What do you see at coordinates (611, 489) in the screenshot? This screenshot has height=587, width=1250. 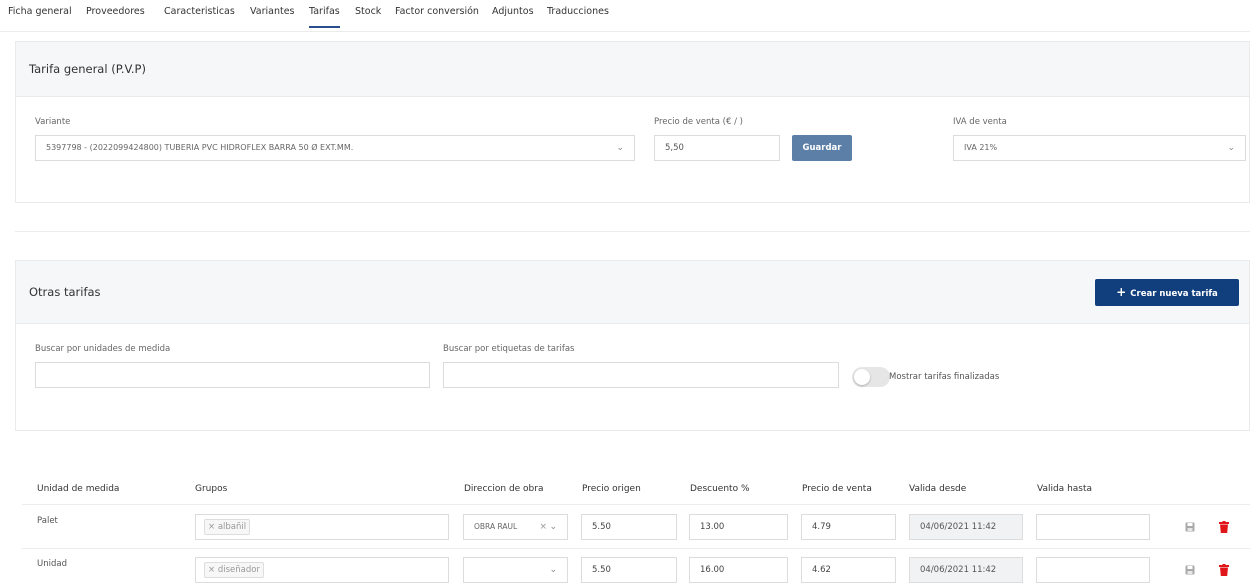 I see `header-precio-origen: Precio origen` at bounding box center [611, 489].